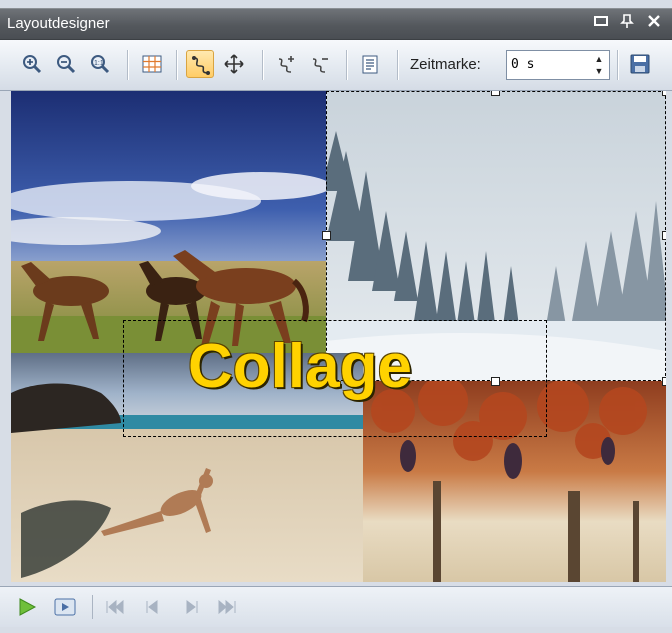 This screenshot has width=672, height=633. I want to click on close-icon, so click(654, 23).